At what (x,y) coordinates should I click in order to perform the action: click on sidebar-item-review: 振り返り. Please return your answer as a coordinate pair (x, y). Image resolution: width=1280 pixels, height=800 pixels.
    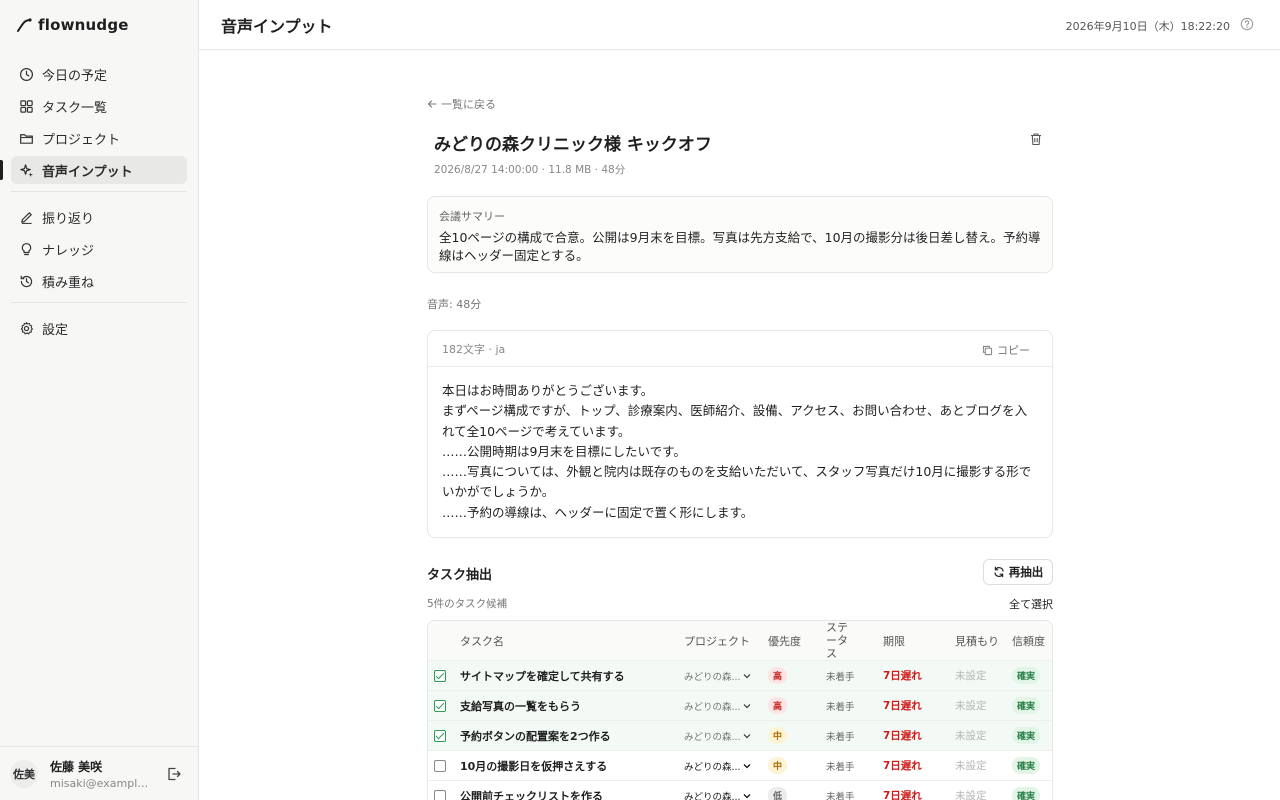
    Looking at the image, I should click on (99, 217).